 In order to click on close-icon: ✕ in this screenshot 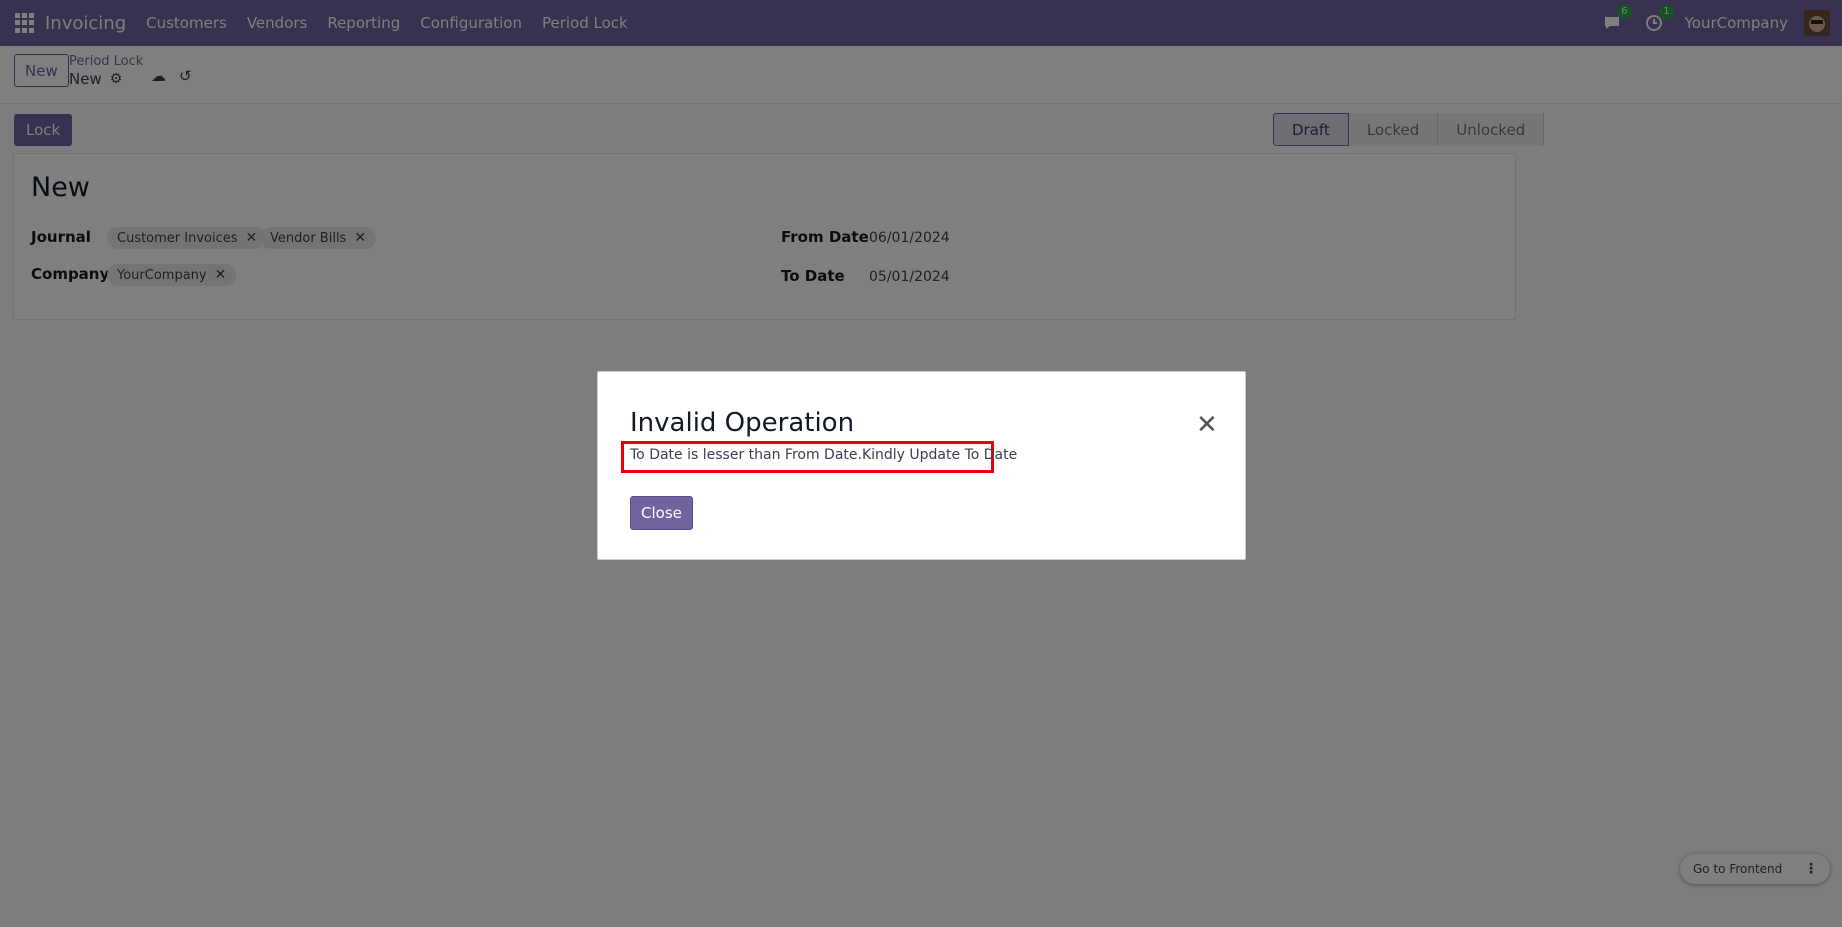, I will do `click(1207, 425)`.